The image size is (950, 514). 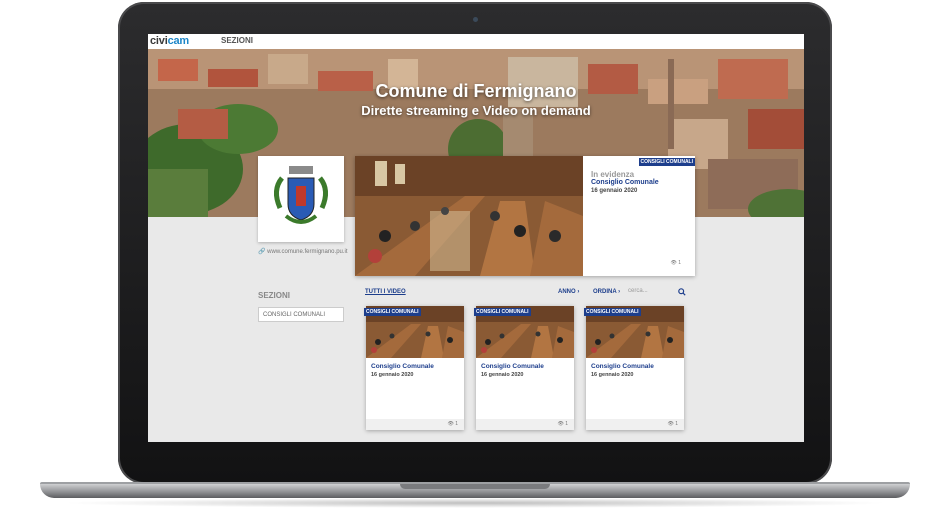 I want to click on tab-all-videos: TUTTI I VIDEO, so click(x=385, y=292).